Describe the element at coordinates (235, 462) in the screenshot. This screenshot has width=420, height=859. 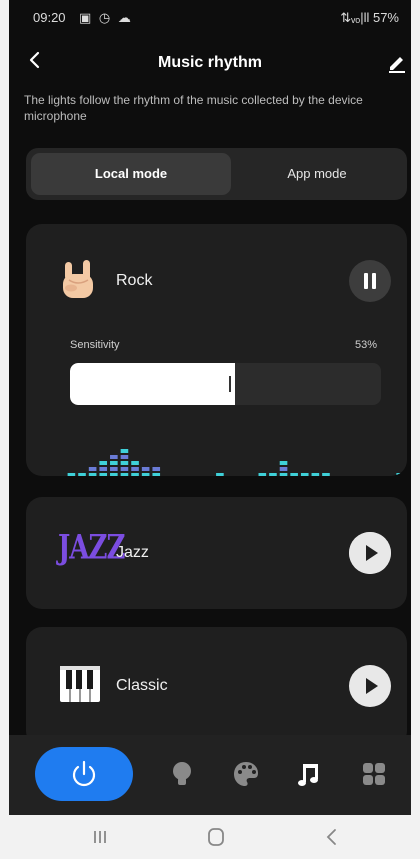
I see `equalizer-visualizer` at that location.